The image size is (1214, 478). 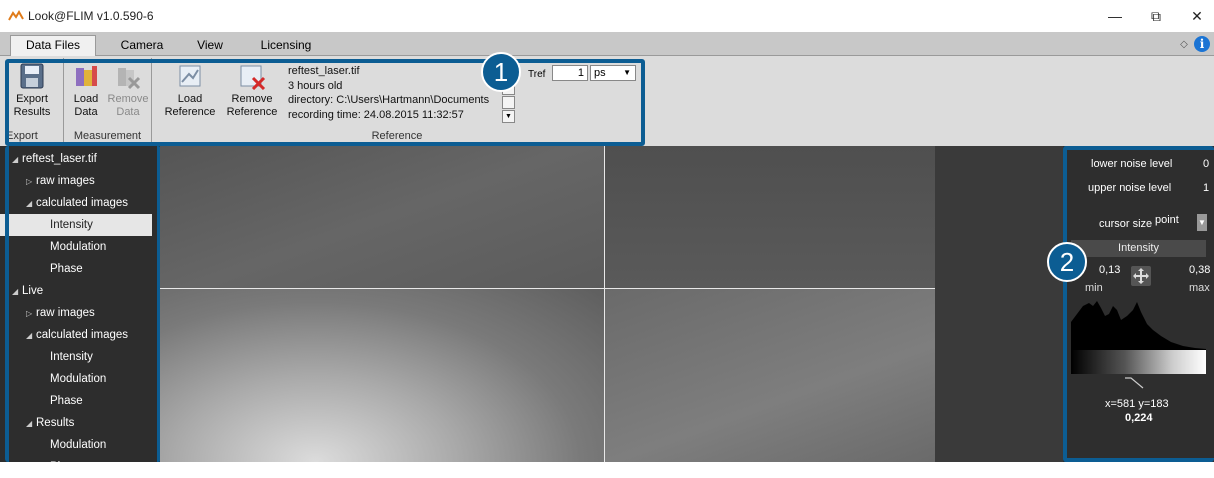 I want to click on title-bar: Look@FLIM v1.0.590-6 — ⧉ ✕, so click(x=607, y=16).